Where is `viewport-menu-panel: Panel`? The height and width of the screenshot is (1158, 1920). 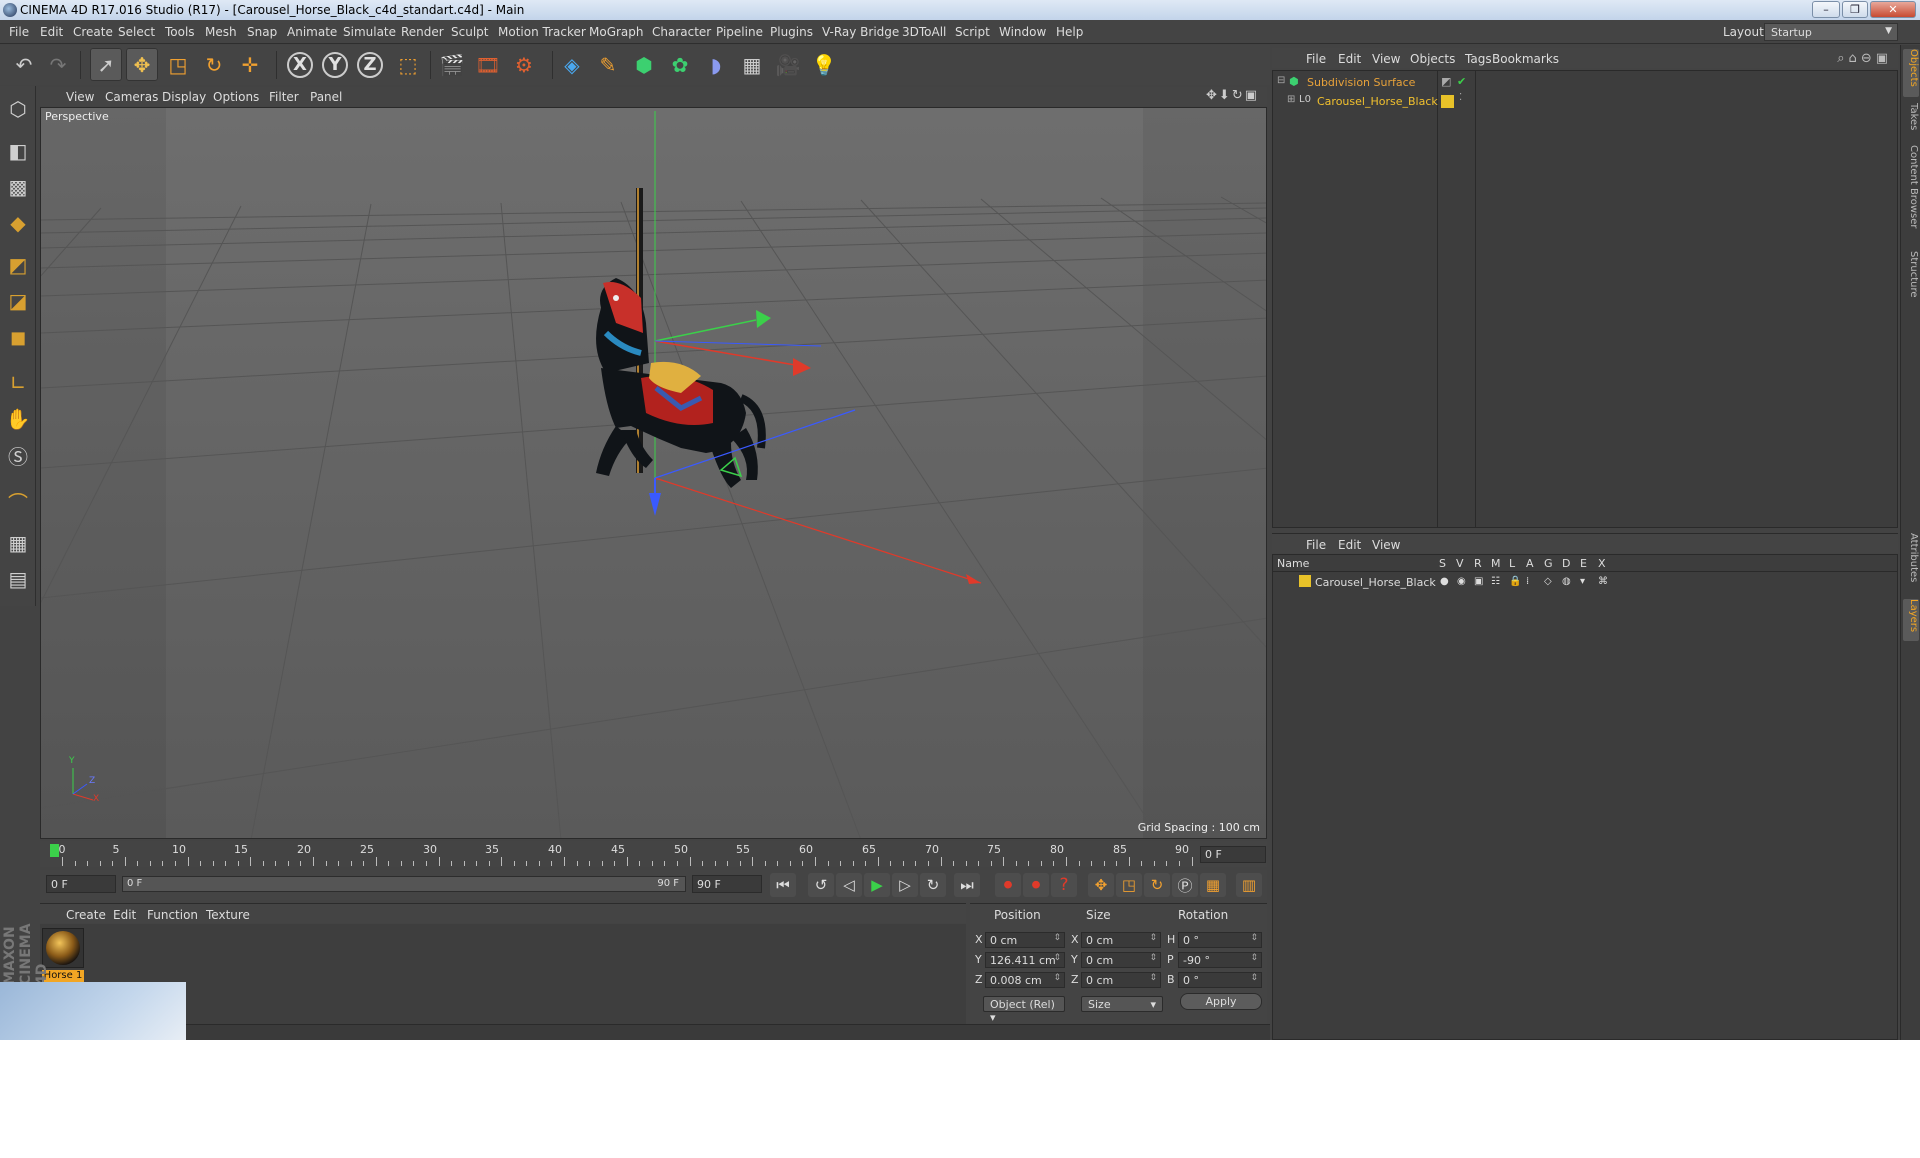 viewport-menu-panel: Panel is located at coordinates (326, 97).